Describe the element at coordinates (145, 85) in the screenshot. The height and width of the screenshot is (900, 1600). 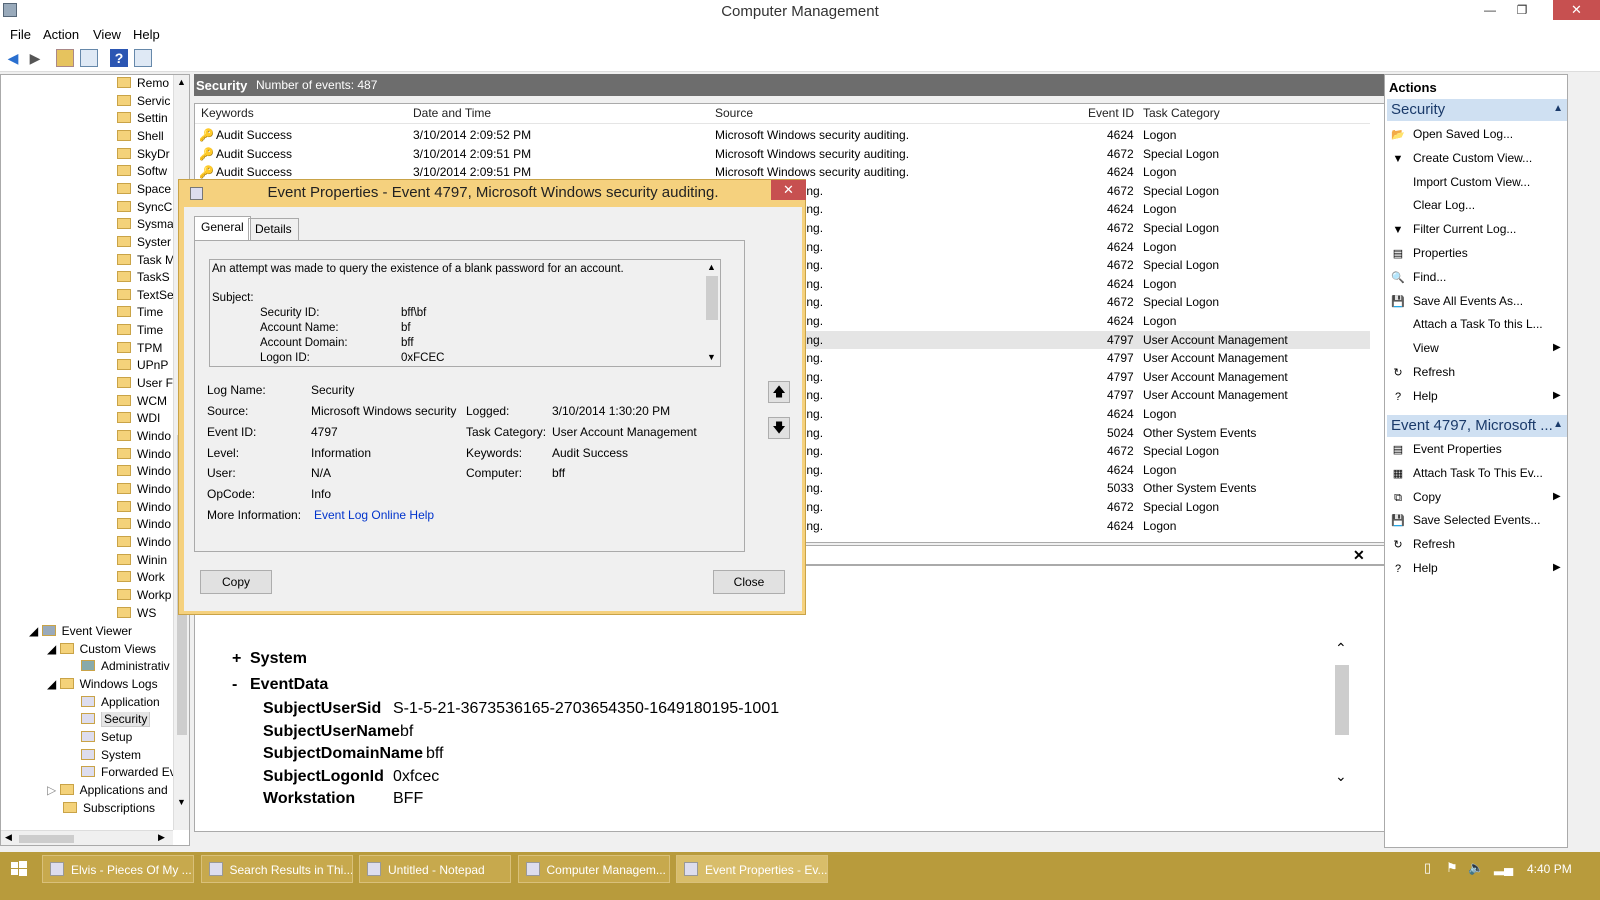
I see `tree-folder-item: Remo` at that location.